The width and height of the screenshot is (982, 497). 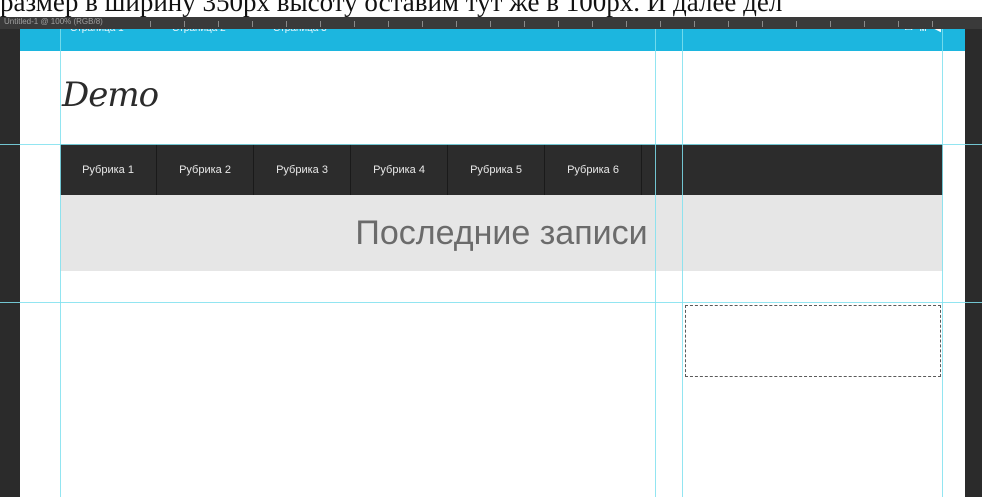 What do you see at coordinates (813, 341) in the screenshot?
I see `selection-marquee` at bounding box center [813, 341].